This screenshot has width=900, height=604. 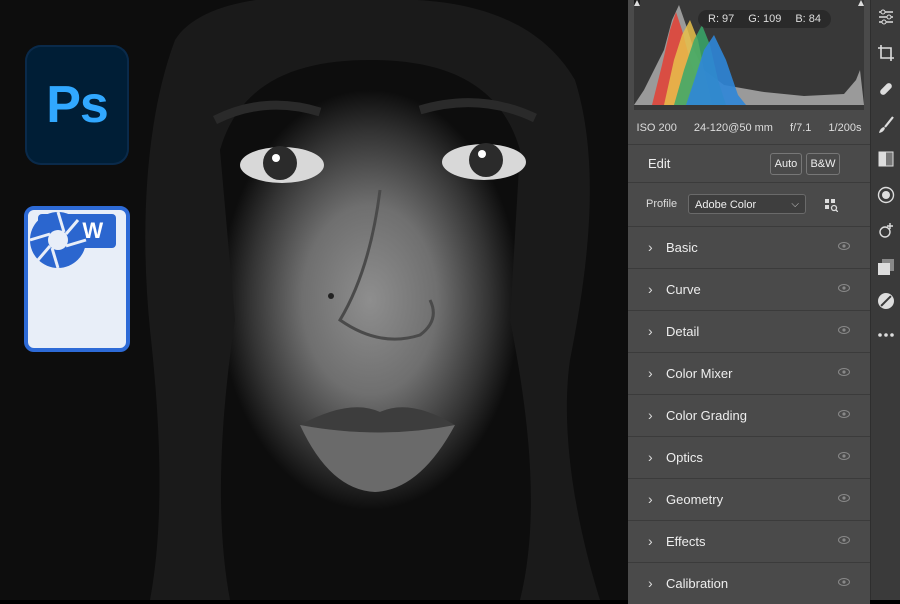 I want to click on section-calibration: › Calibration, so click(x=749, y=583).